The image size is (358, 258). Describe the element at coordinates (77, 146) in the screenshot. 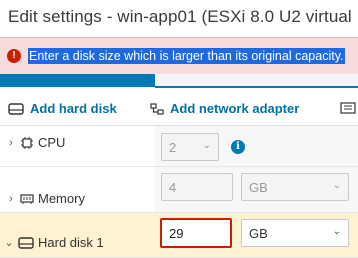

I see `cpu-row-label: › CPU` at that location.